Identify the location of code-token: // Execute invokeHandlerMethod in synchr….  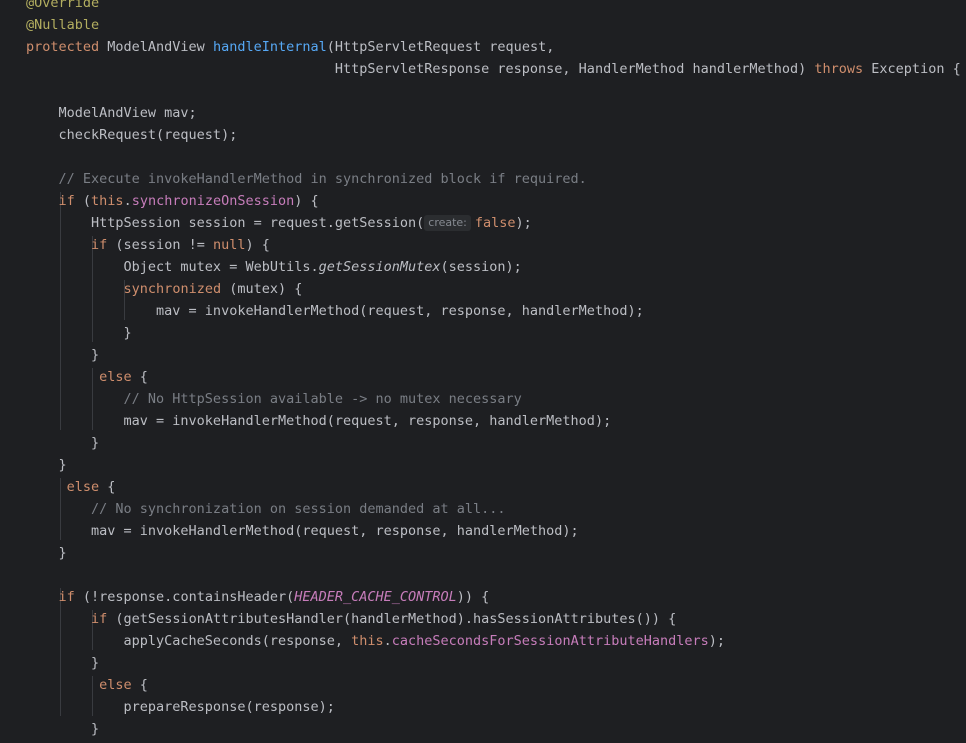
(306, 179).